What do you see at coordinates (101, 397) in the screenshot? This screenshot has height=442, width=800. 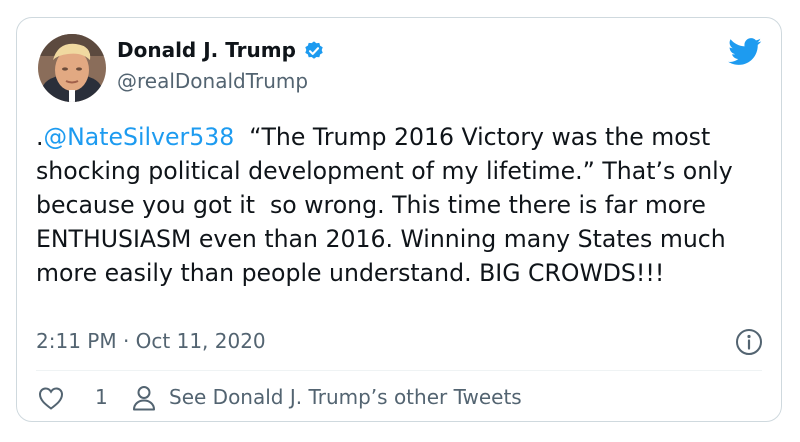 I see `like-count: 1` at bounding box center [101, 397].